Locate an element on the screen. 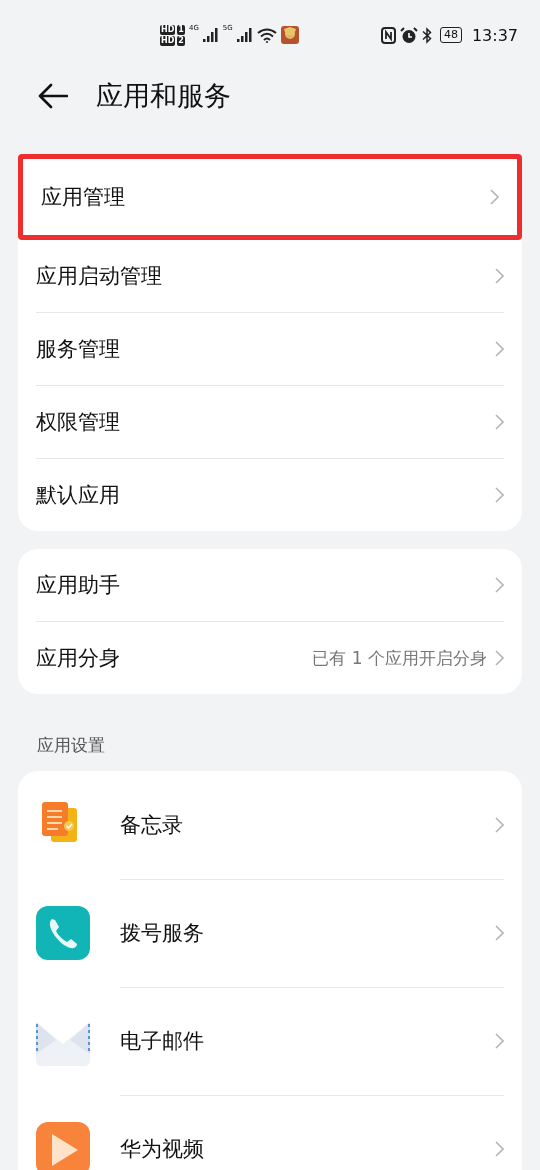  back-icon is located at coordinates (53, 96).